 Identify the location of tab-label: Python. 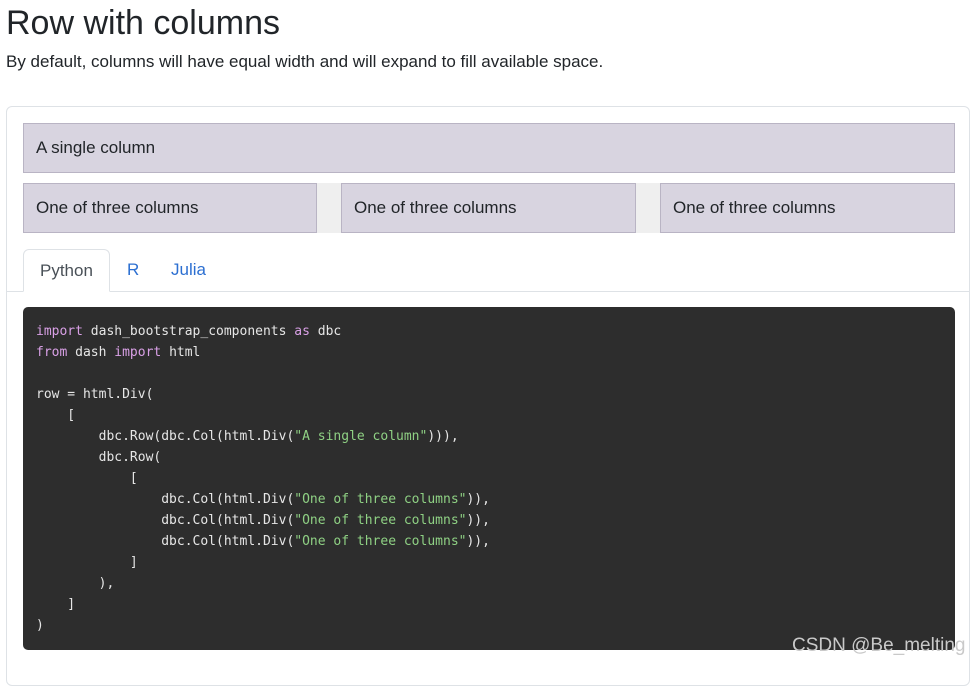
(66, 270).